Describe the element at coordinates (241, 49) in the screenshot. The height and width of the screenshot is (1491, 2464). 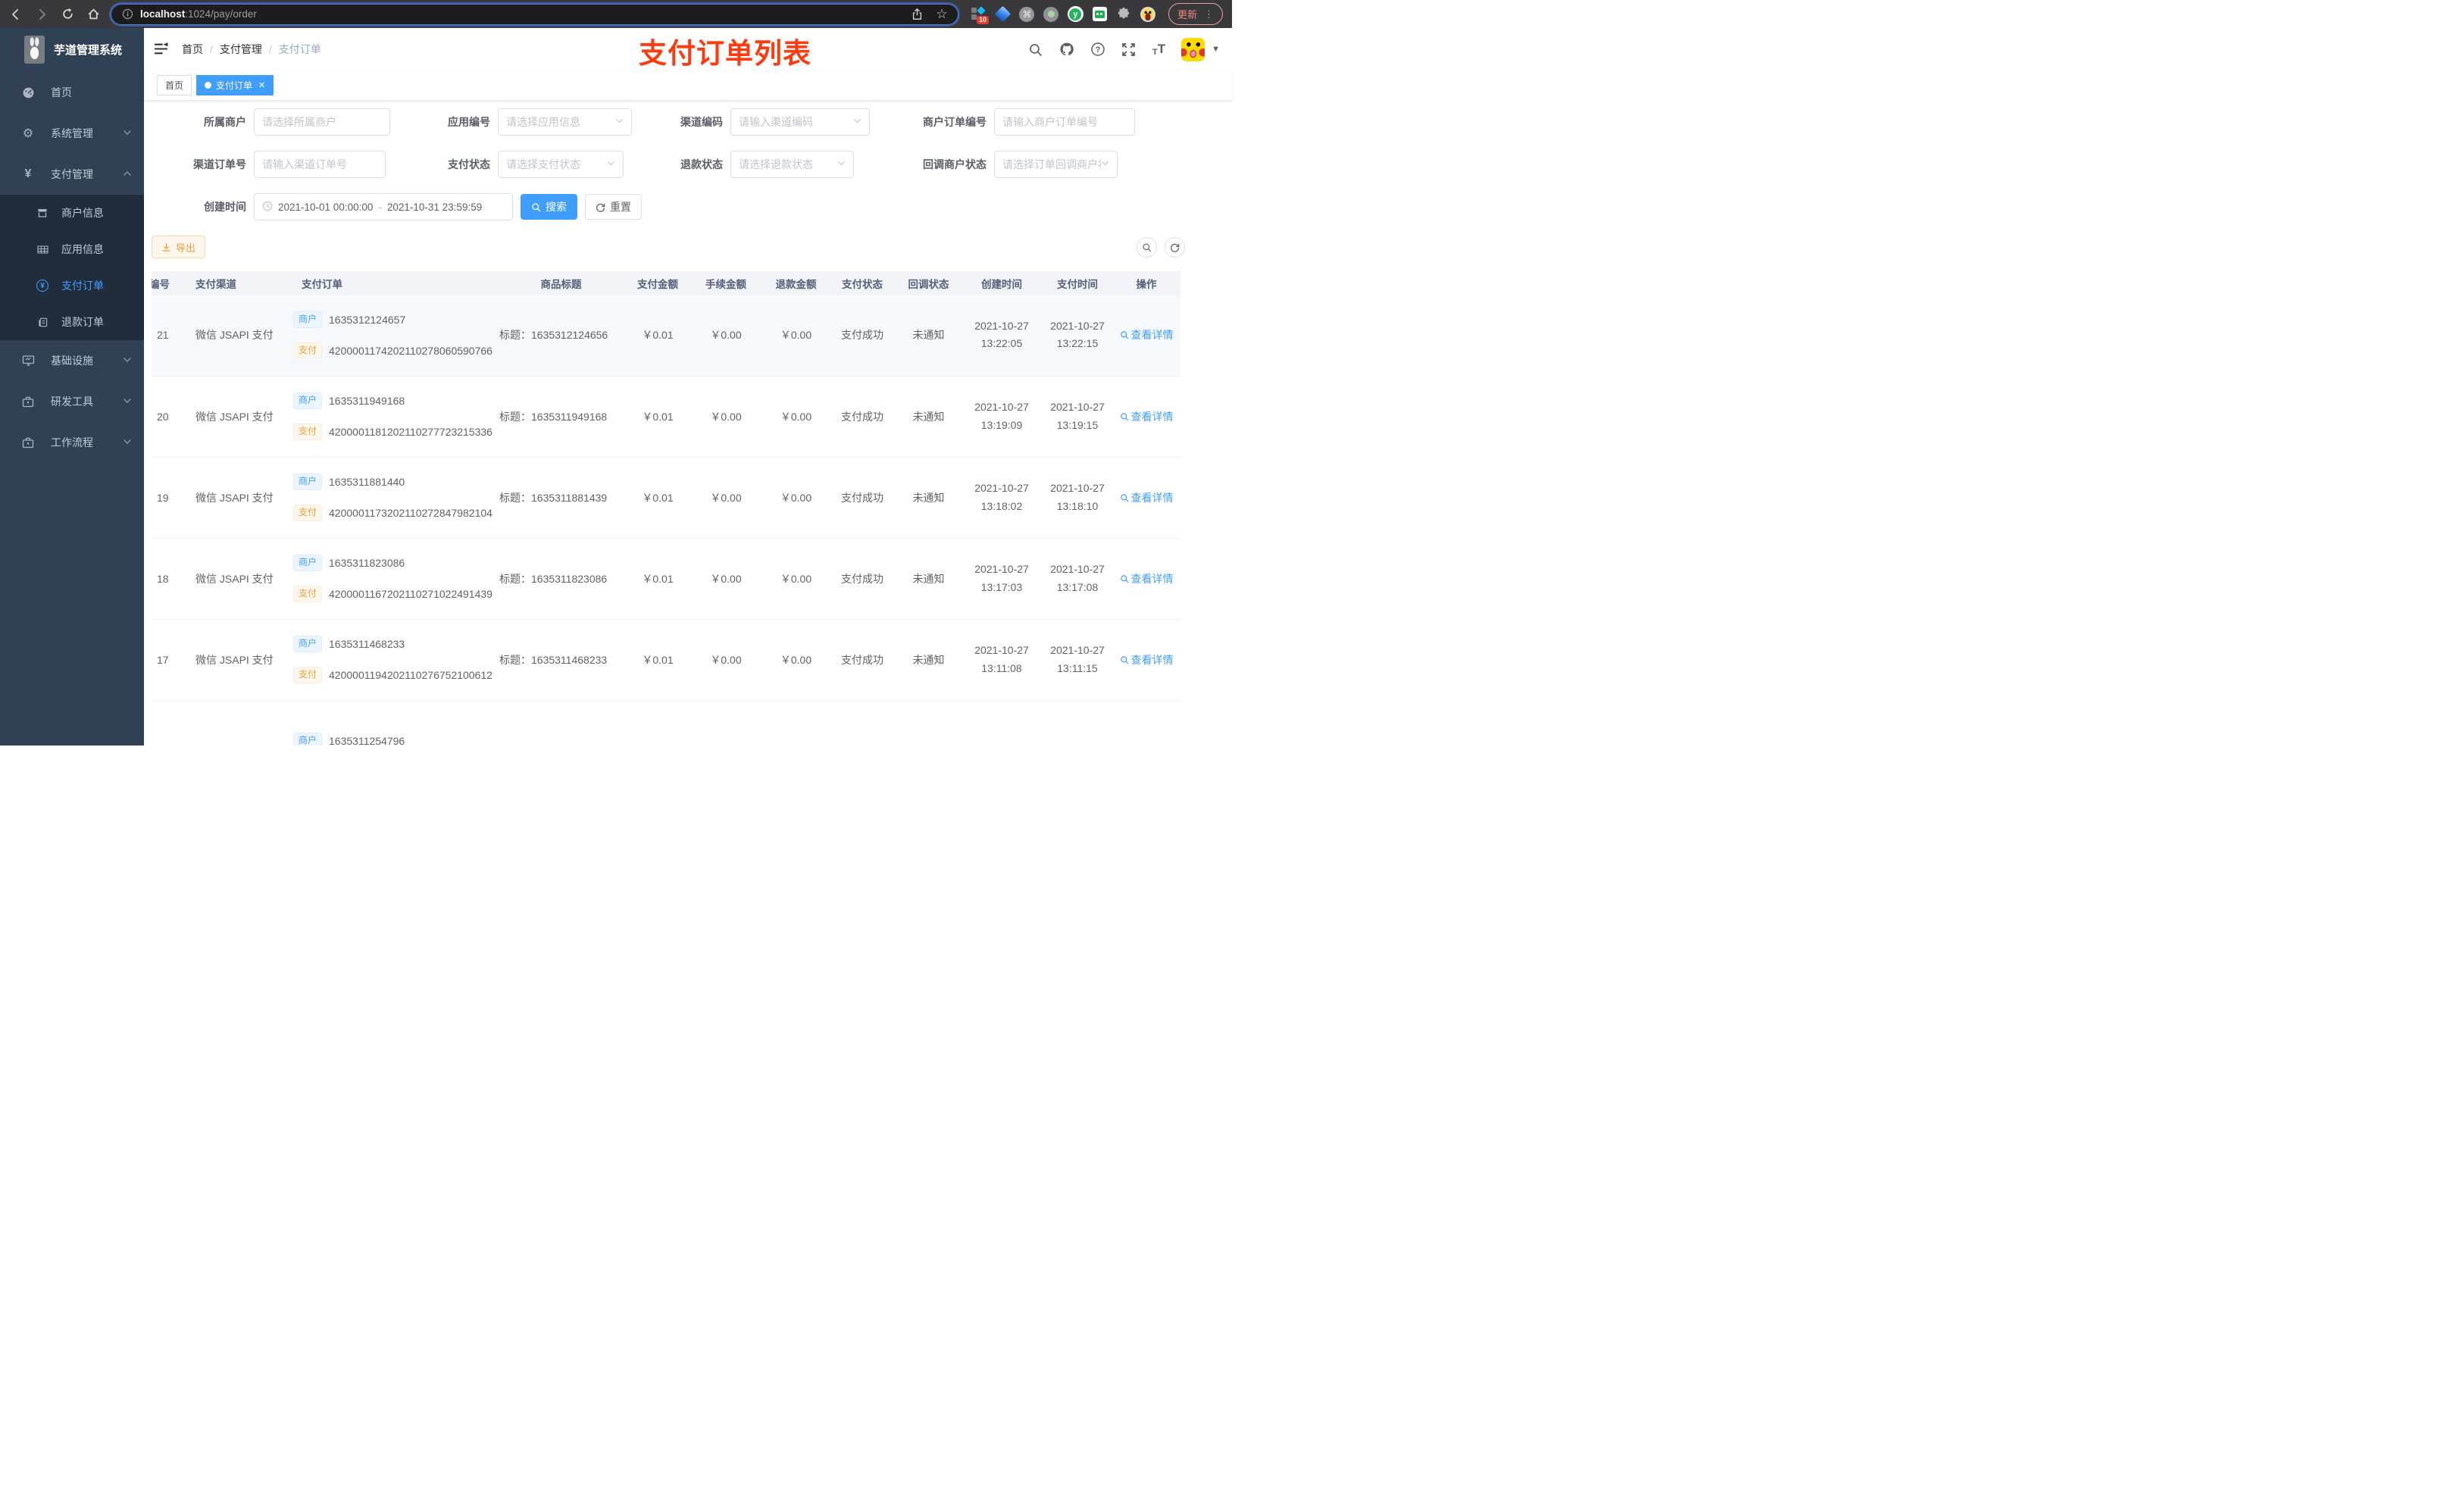
I see `breadcrumb-pay: 支付管理` at that location.